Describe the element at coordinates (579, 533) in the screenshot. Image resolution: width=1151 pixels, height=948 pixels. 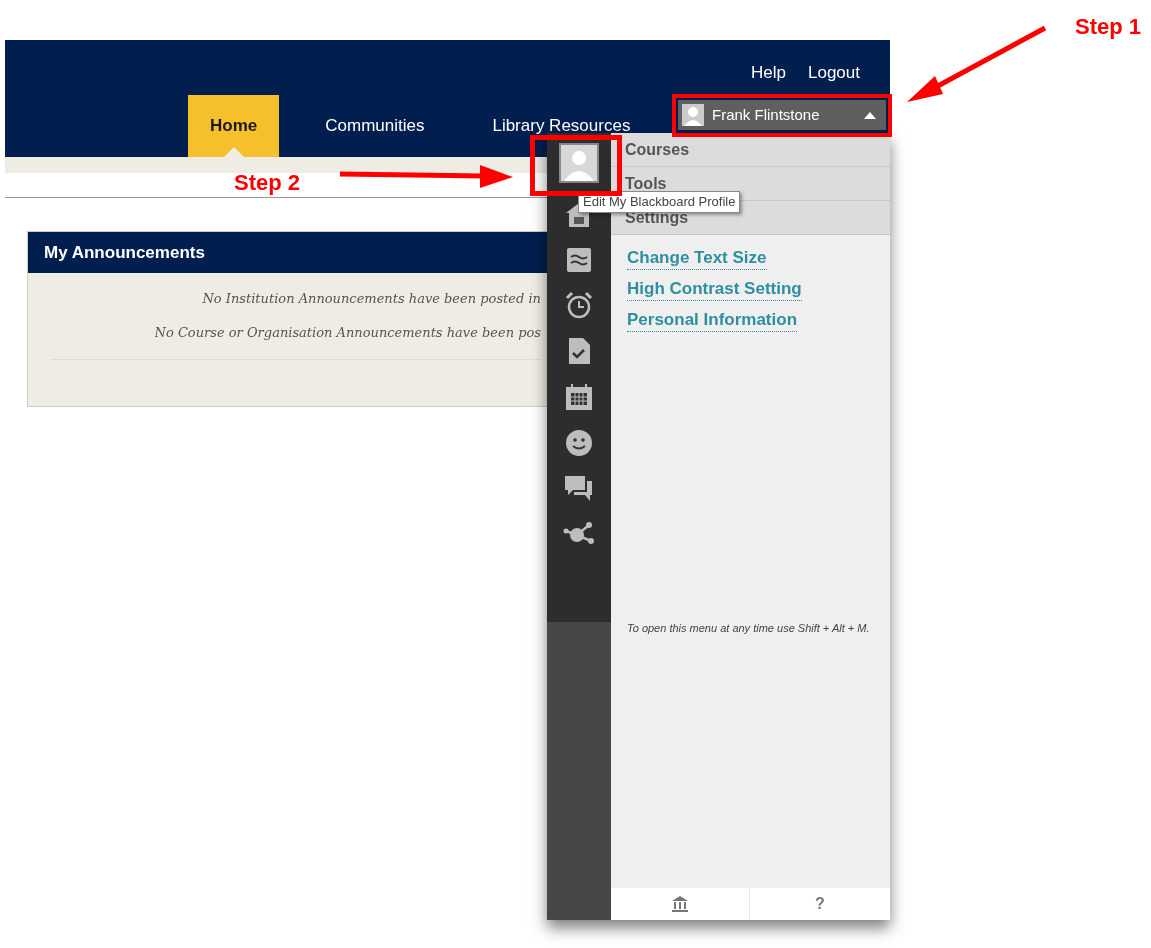
I see `network-icon` at that location.